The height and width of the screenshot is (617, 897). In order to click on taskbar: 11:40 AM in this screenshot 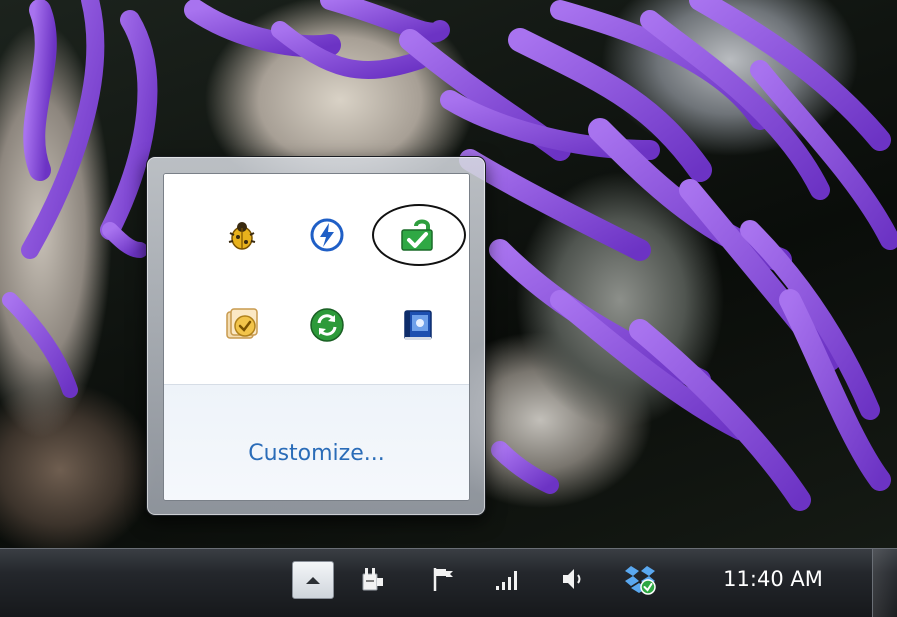, I will do `click(448, 582)`.